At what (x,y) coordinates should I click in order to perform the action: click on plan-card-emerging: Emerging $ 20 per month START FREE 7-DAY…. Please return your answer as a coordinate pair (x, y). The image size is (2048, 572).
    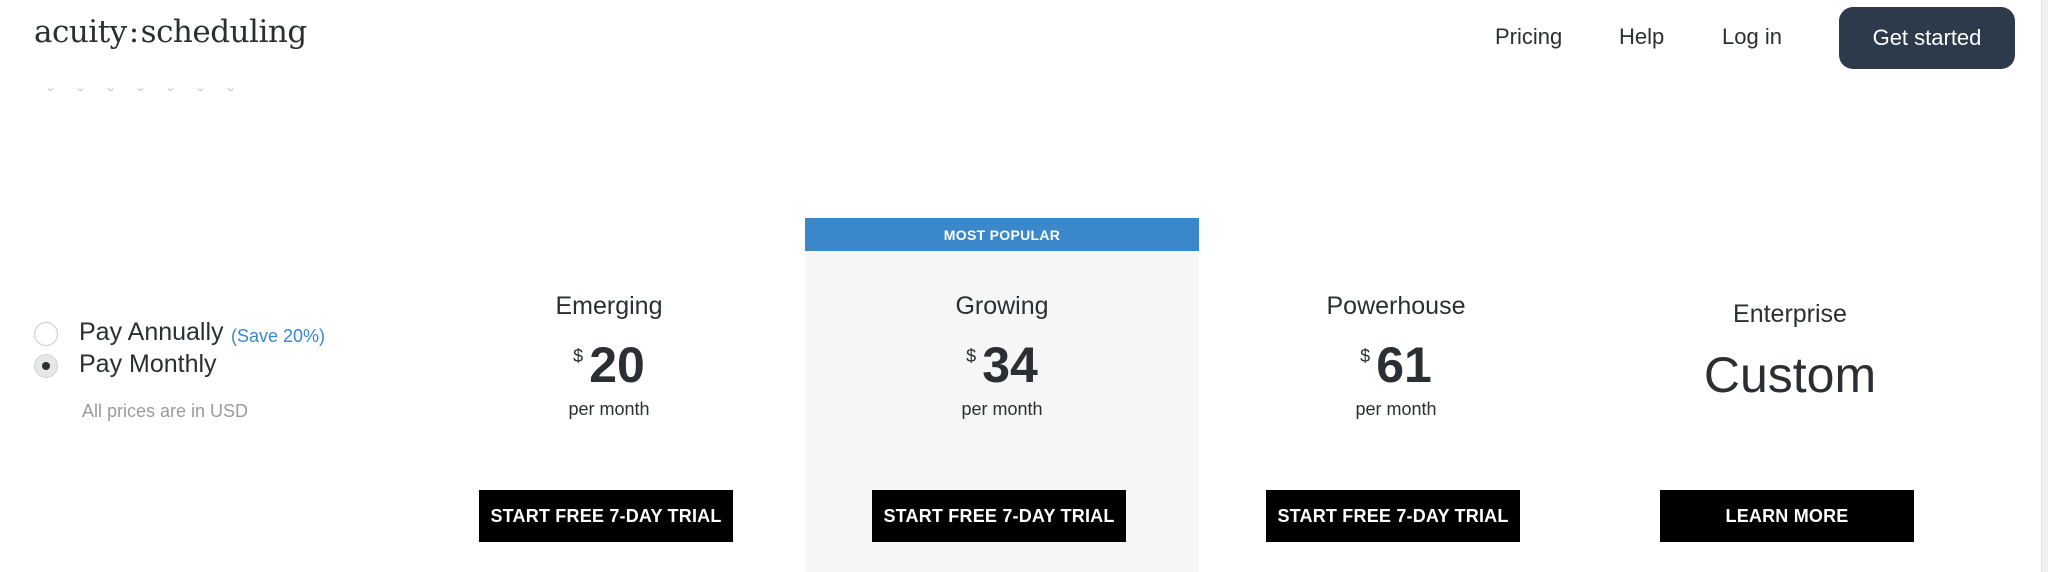
    Looking at the image, I should click on (609, 395).